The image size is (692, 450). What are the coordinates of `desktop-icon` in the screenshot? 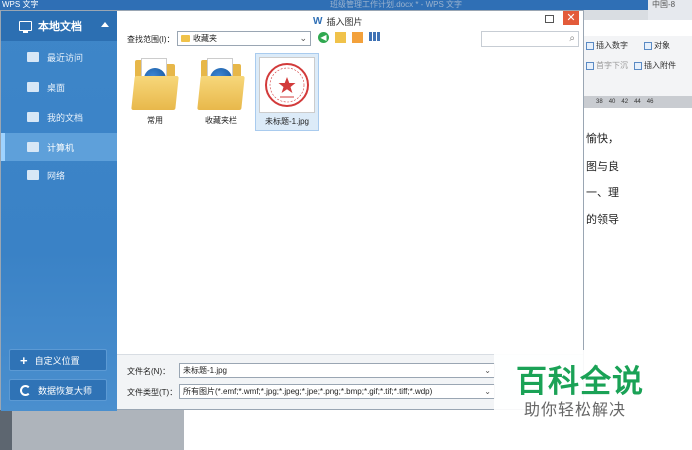 It's located at (33, 87).